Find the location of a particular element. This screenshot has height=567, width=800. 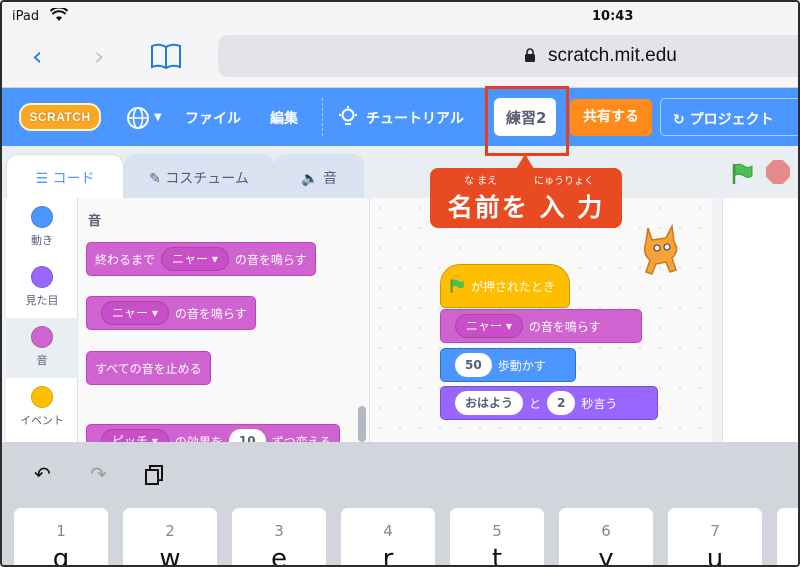

scratch-logo: SCRATCH is located at coordinates (60, 117).